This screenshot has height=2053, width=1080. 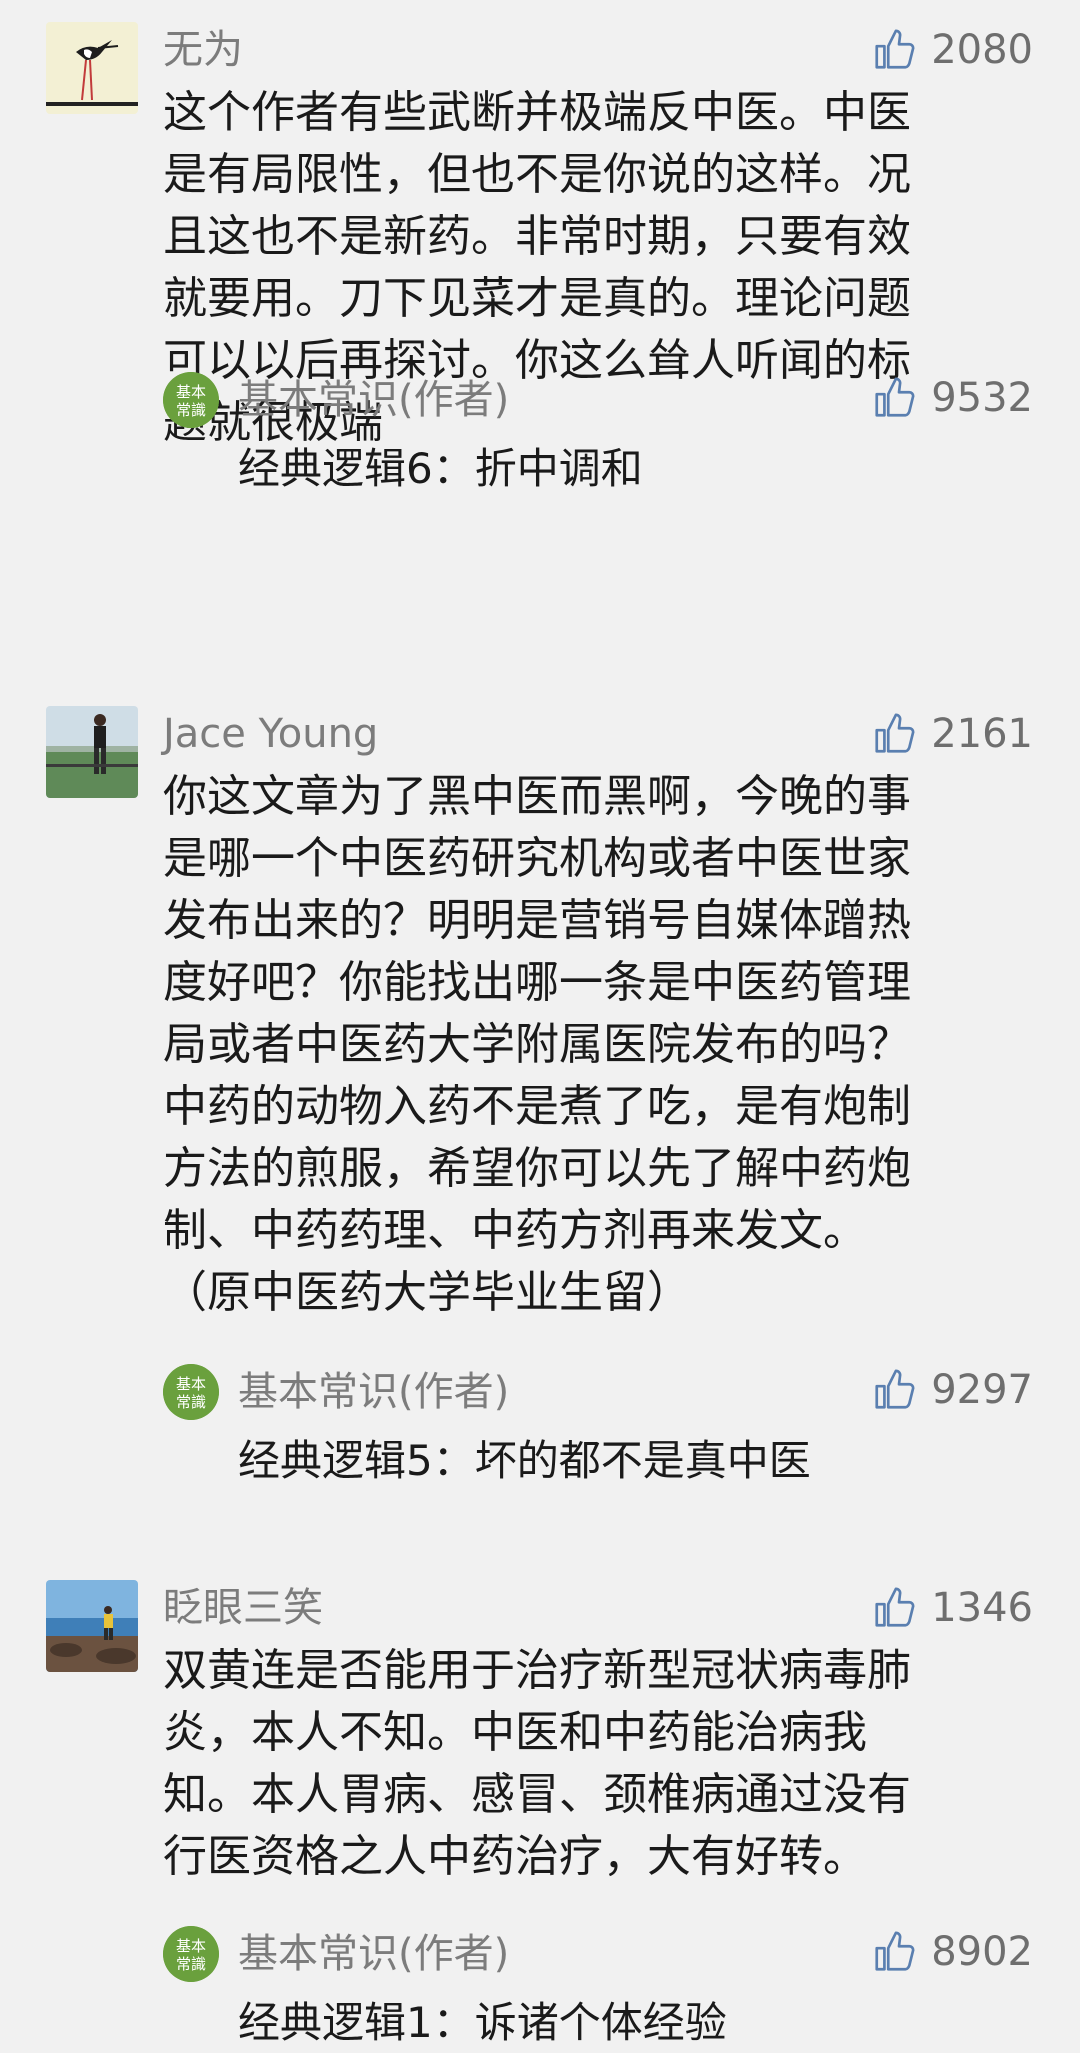 I want to click on like-count: 2080, so click(x=982, y=50).